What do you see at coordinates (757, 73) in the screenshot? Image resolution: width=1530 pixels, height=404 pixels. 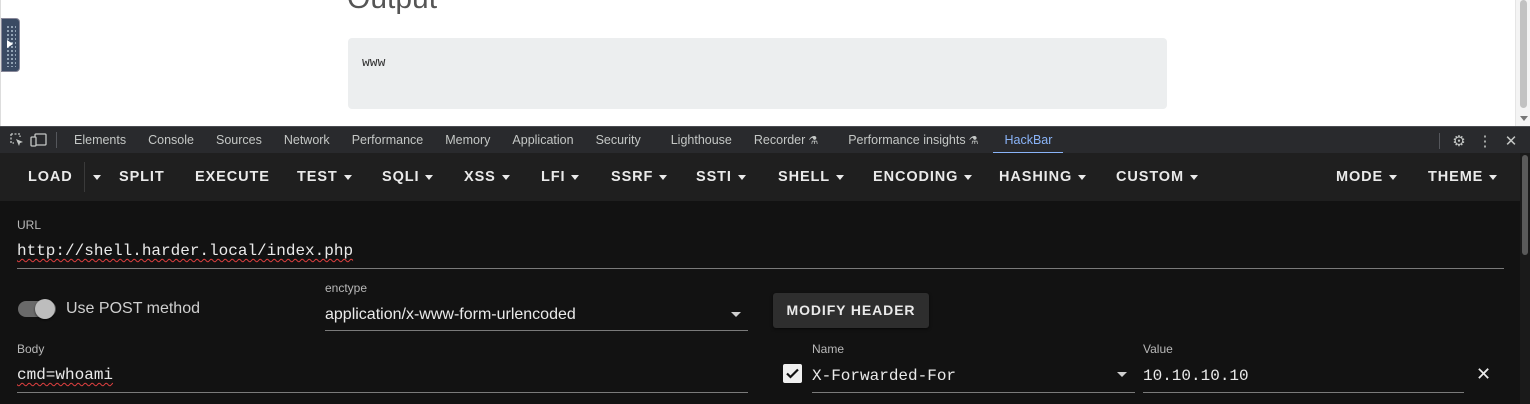 I see `output-box: www` at bounding box center [757, 73].